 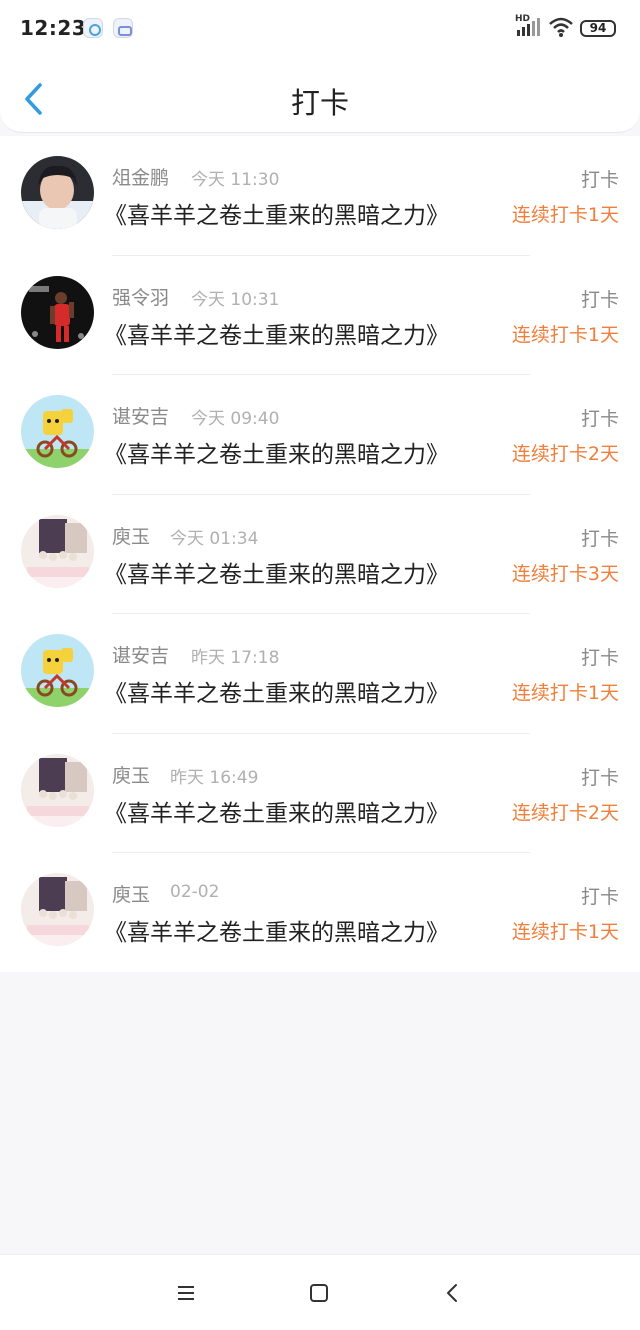 What do you see at coordinates (141, 178) in the screenshot?
I see `user-name: 俎金鹏` at bounding box center [141, 178].